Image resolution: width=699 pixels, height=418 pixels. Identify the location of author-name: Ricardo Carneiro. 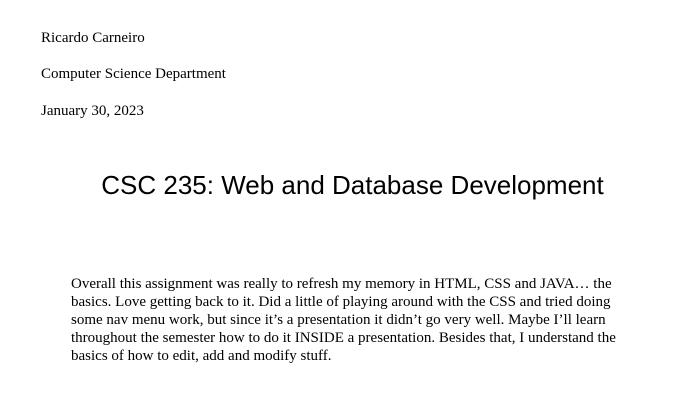
(93, 38).